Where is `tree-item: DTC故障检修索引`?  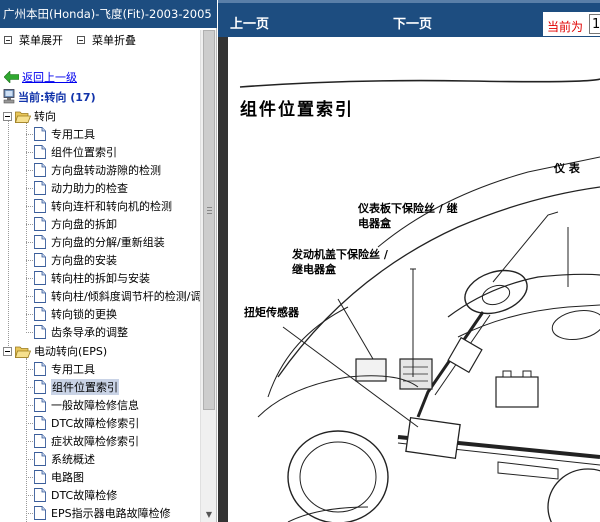
tree-item: DTC故障检修索引 is located at coordinates (82, 423).